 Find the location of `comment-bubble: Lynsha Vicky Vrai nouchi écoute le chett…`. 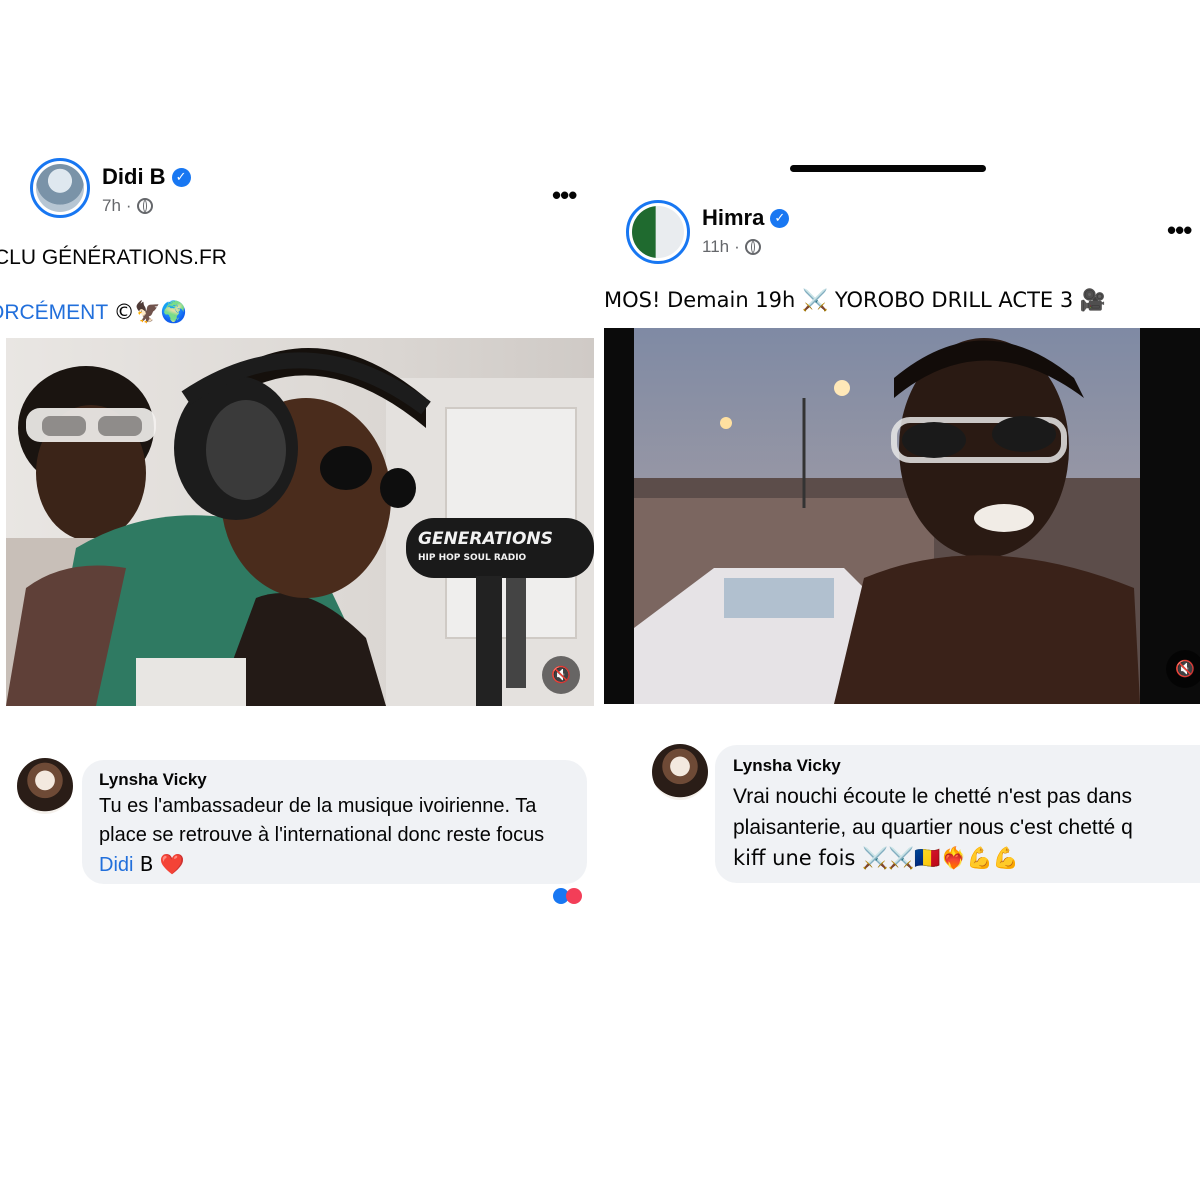

comment-bubble: Lynsha Vicky Vrai nouchi écoute le chett… is located at coordinates (957, 814).